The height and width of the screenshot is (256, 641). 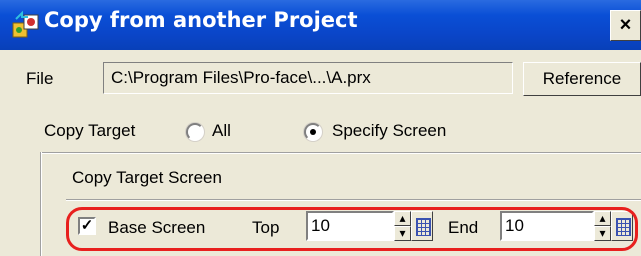 What do you see at coordinates (201, 20) in the screenshot?
I see `dialog-title: Copy from another Project` at bounding box center [201, 20].